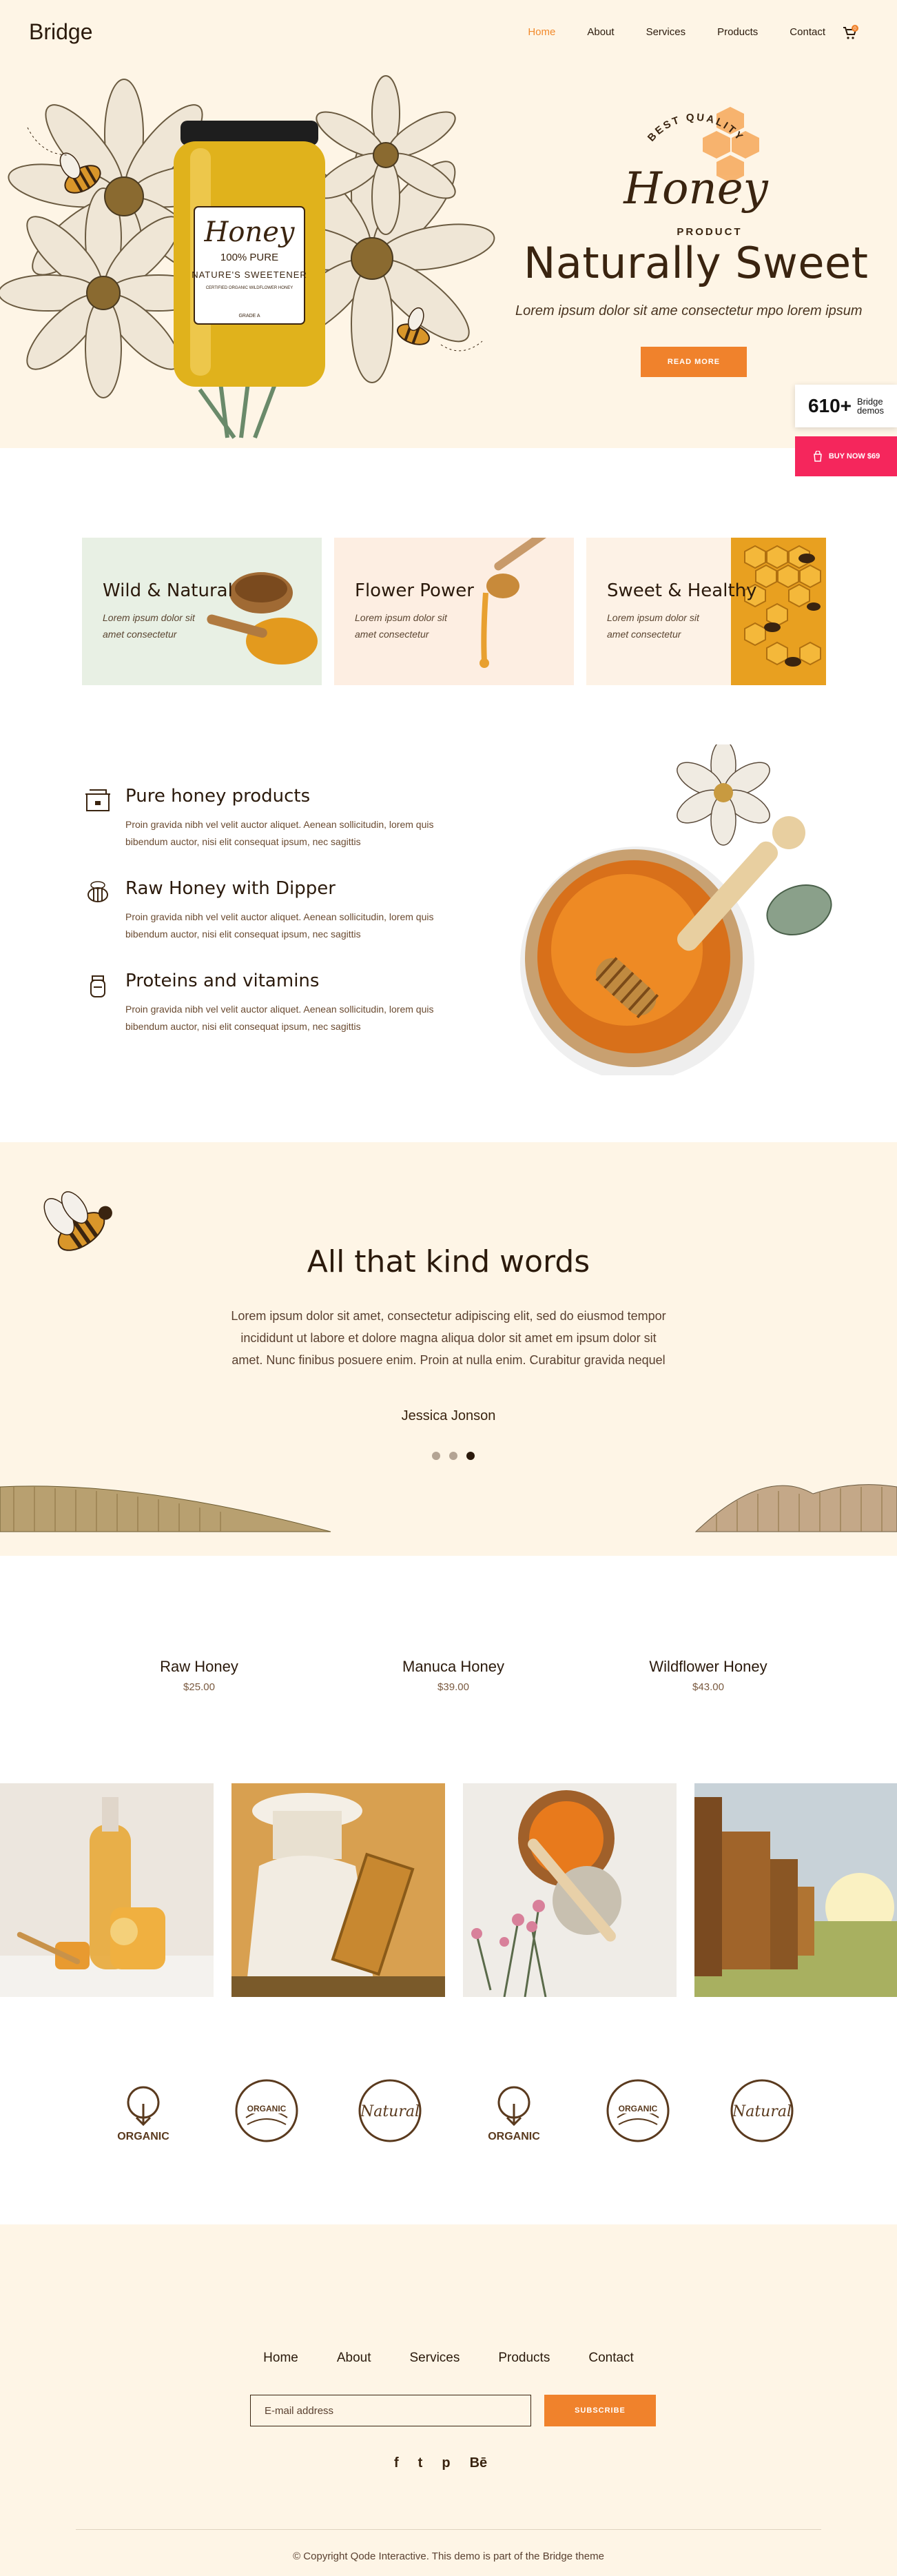  I want to click on feature-title: Raw Honey with Dipper, so click(230, 888).